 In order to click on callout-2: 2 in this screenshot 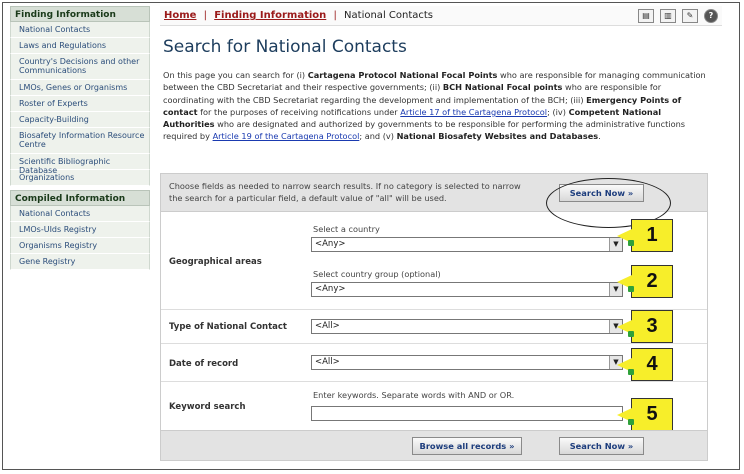, I will do `click(645, 281)`.